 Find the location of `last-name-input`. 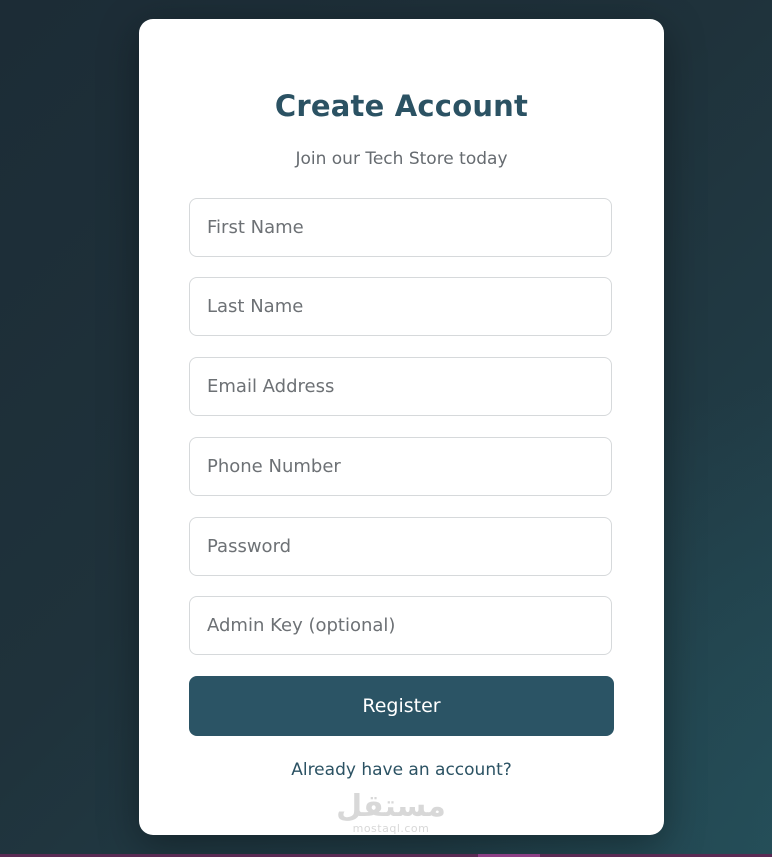

last-name-input is located at coordinates (400, 306).